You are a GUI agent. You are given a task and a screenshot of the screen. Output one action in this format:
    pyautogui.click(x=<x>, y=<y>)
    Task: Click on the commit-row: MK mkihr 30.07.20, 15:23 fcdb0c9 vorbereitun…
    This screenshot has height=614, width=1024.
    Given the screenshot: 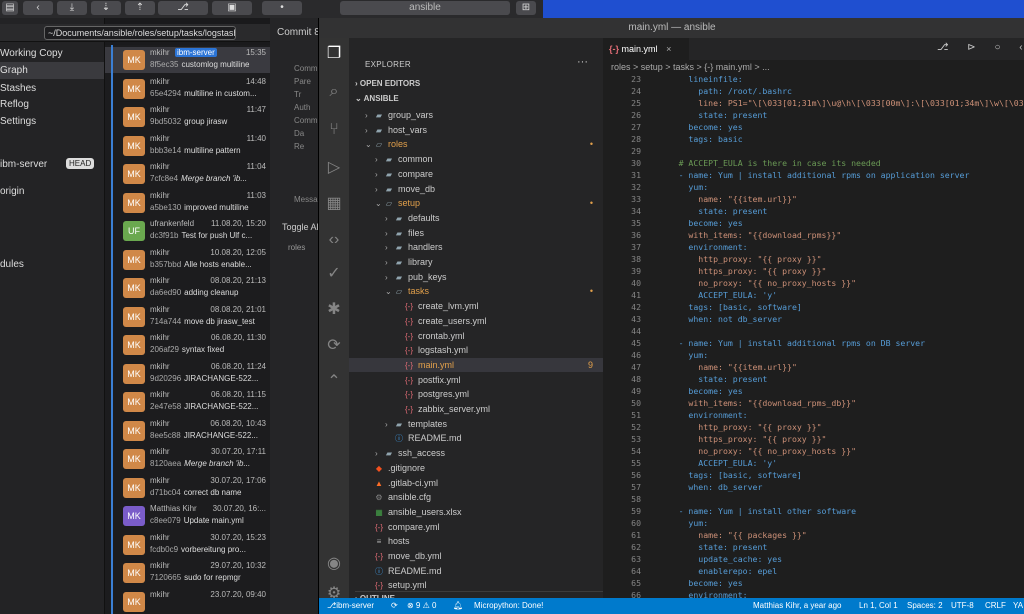 What is the action you would take?
    pyautogui.click(x=187, y=545)
    